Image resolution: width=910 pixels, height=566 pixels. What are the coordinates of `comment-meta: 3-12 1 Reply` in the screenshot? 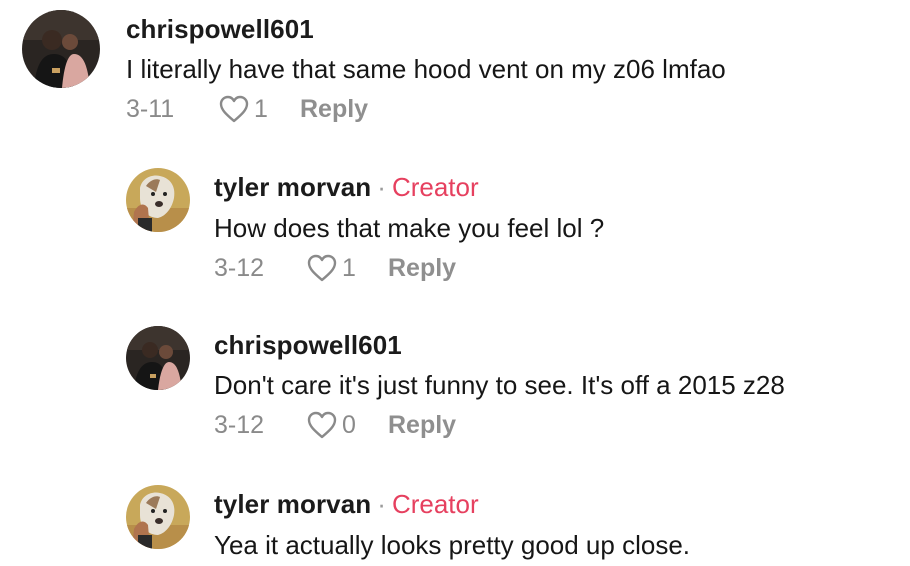 It's located at (409, 268).